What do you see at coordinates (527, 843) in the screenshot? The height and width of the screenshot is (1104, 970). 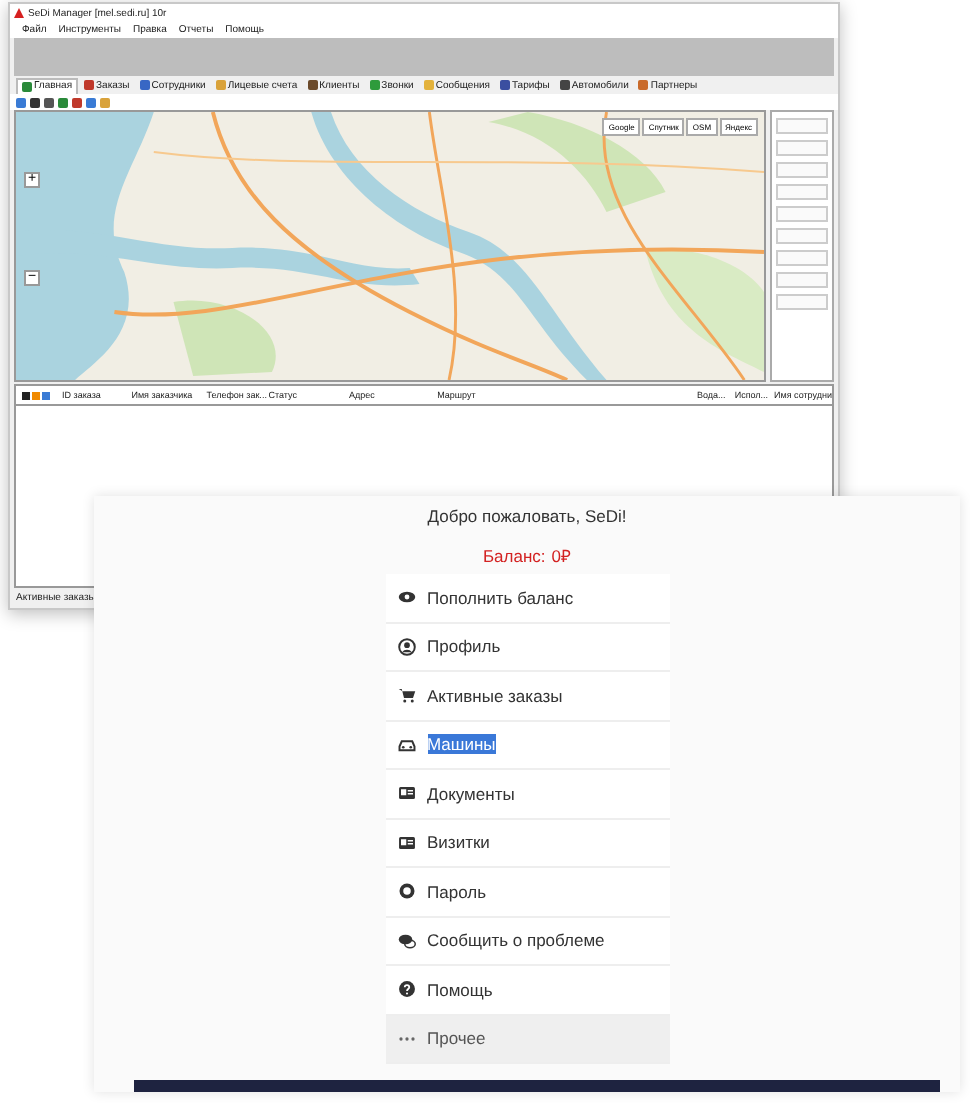 I see `menu-item: Визитки` at bounding box center [527, 843].